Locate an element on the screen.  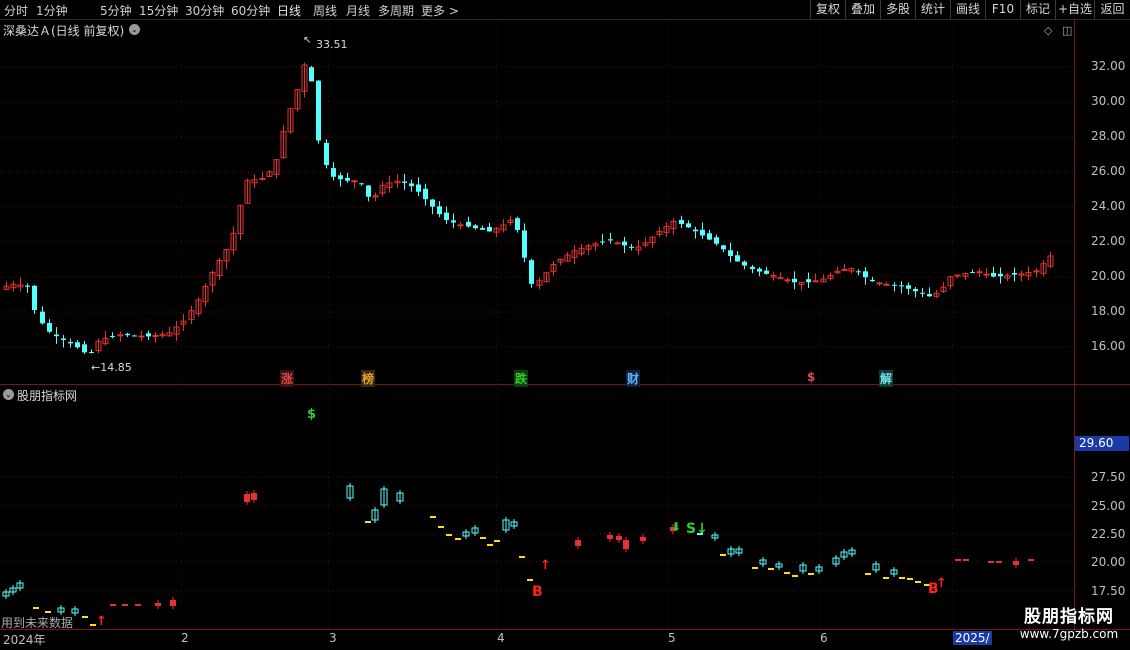
time-label-may: 5 is located at coordinates (672, 638).